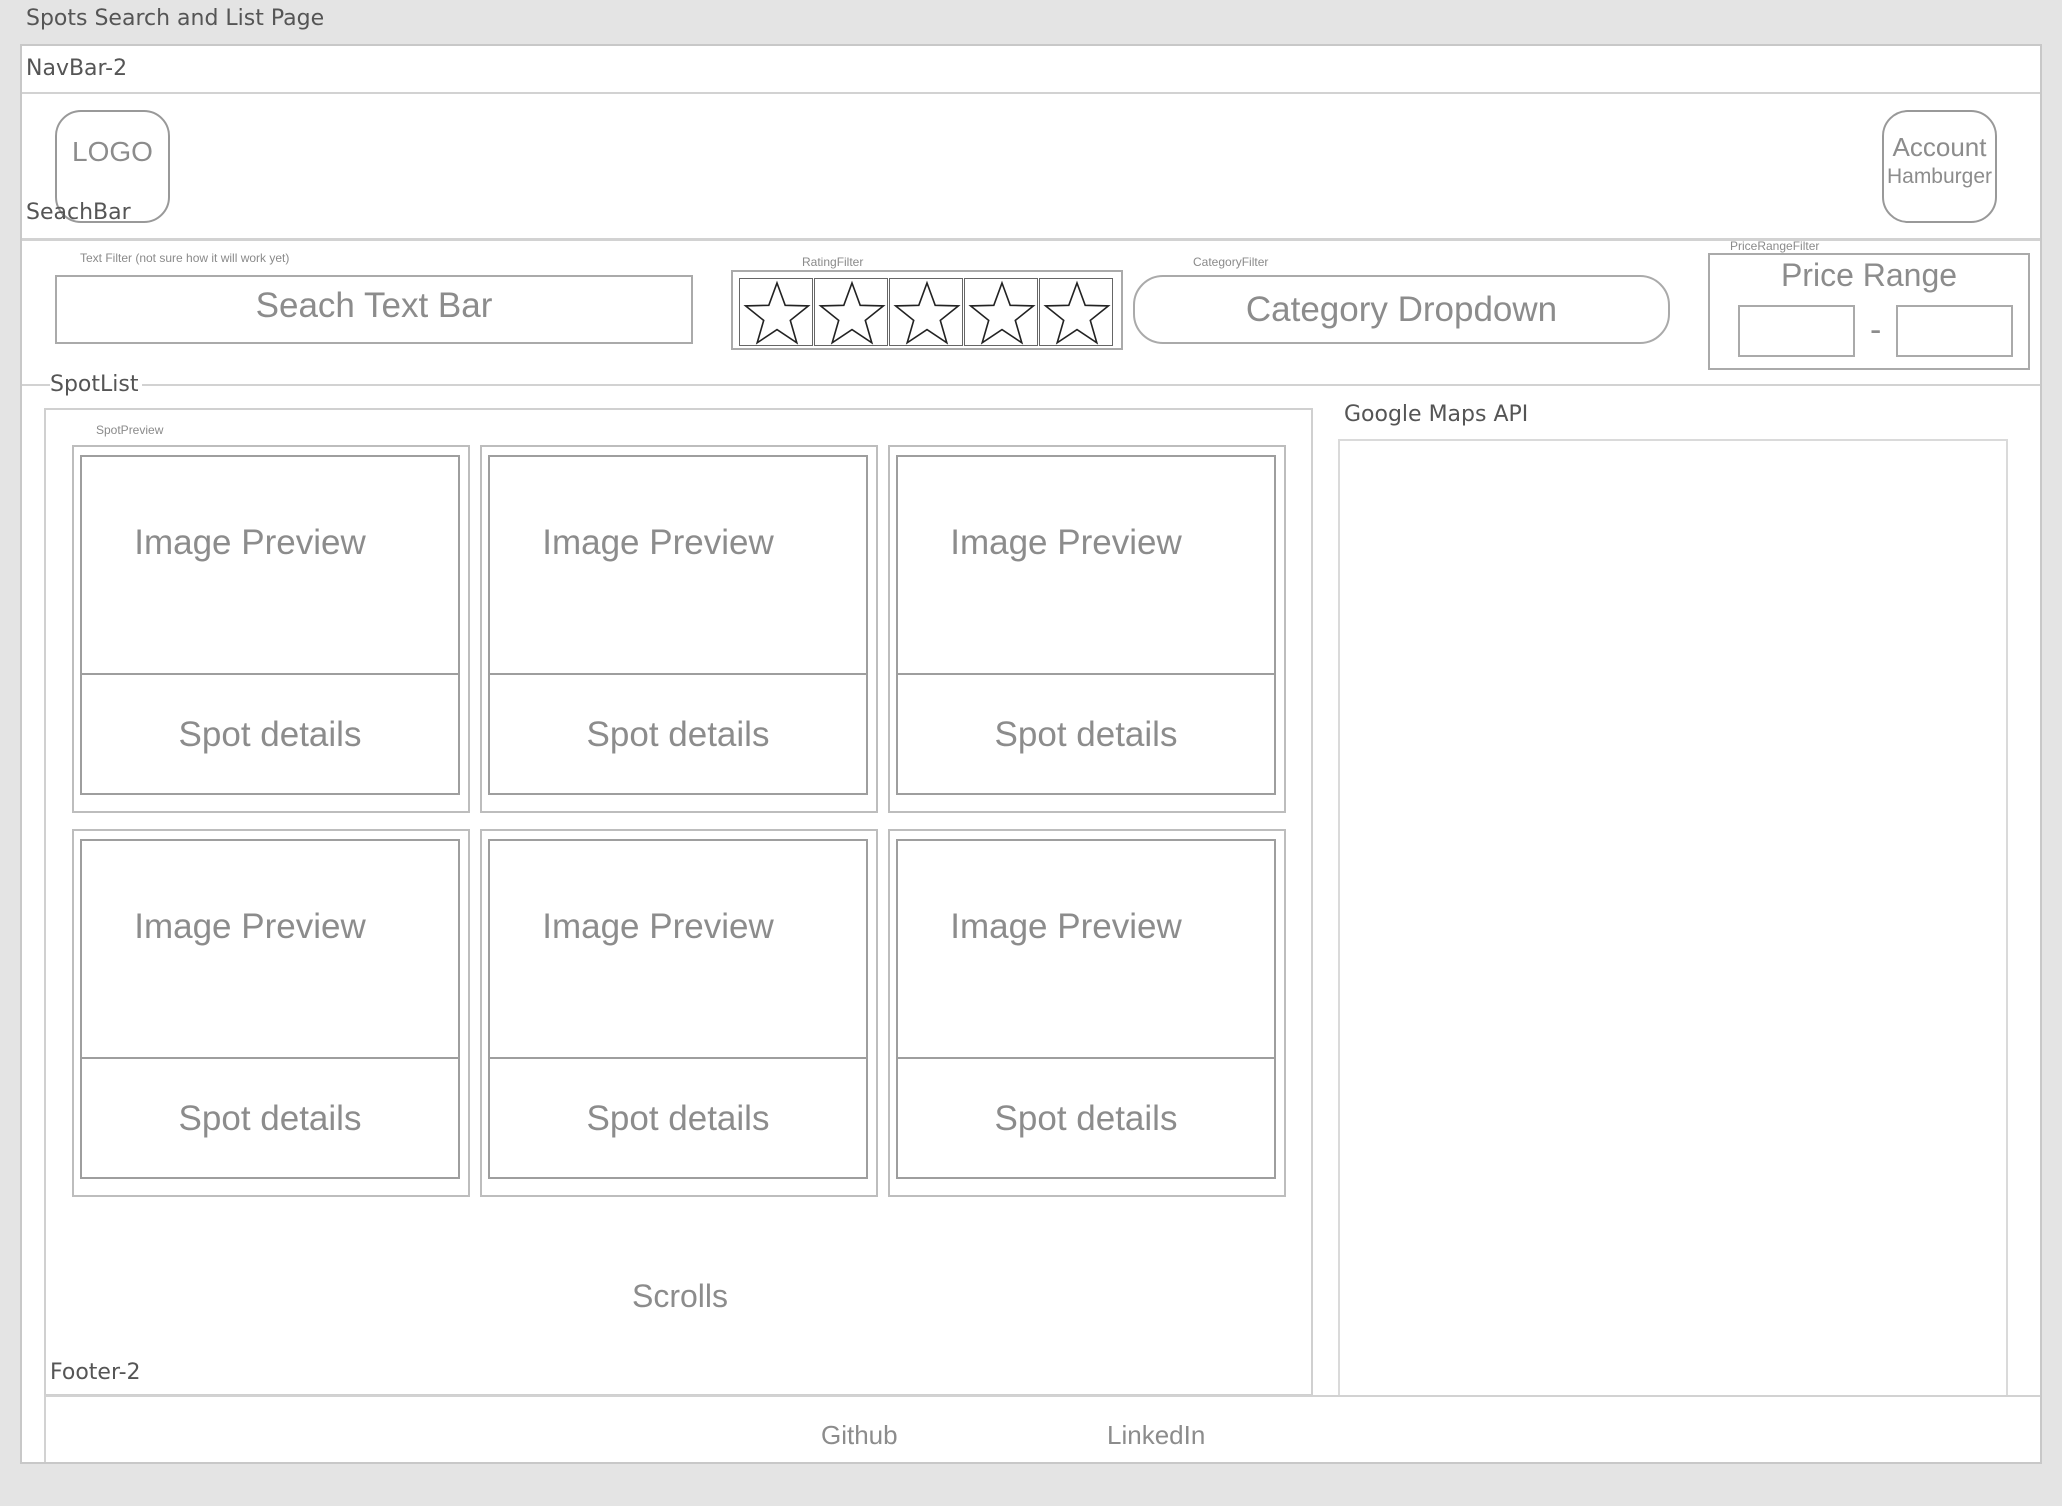 Image resolution: width=2062 pixels, height=1506 pixels. What do you see at coordinates (1231, 262) in the screenshot?
I see `category-filter-label: CategoryFilter` at bounding box center [1231, 262].